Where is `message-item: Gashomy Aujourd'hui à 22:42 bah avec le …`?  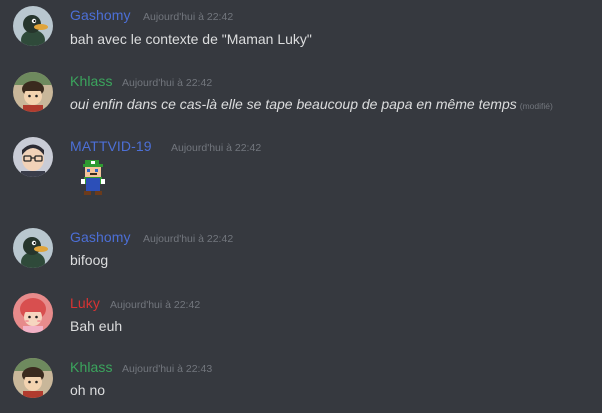
message-item: Gashomy Aujourd'hui à 22:42 bah avec le … is located at coordinates (301, 30).